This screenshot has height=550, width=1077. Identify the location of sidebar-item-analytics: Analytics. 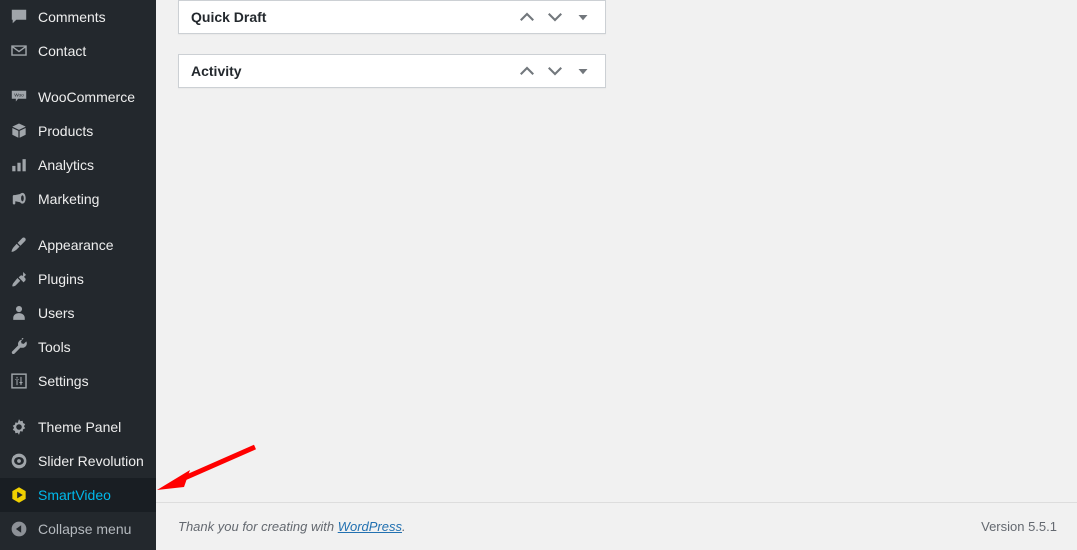
(78, 165).